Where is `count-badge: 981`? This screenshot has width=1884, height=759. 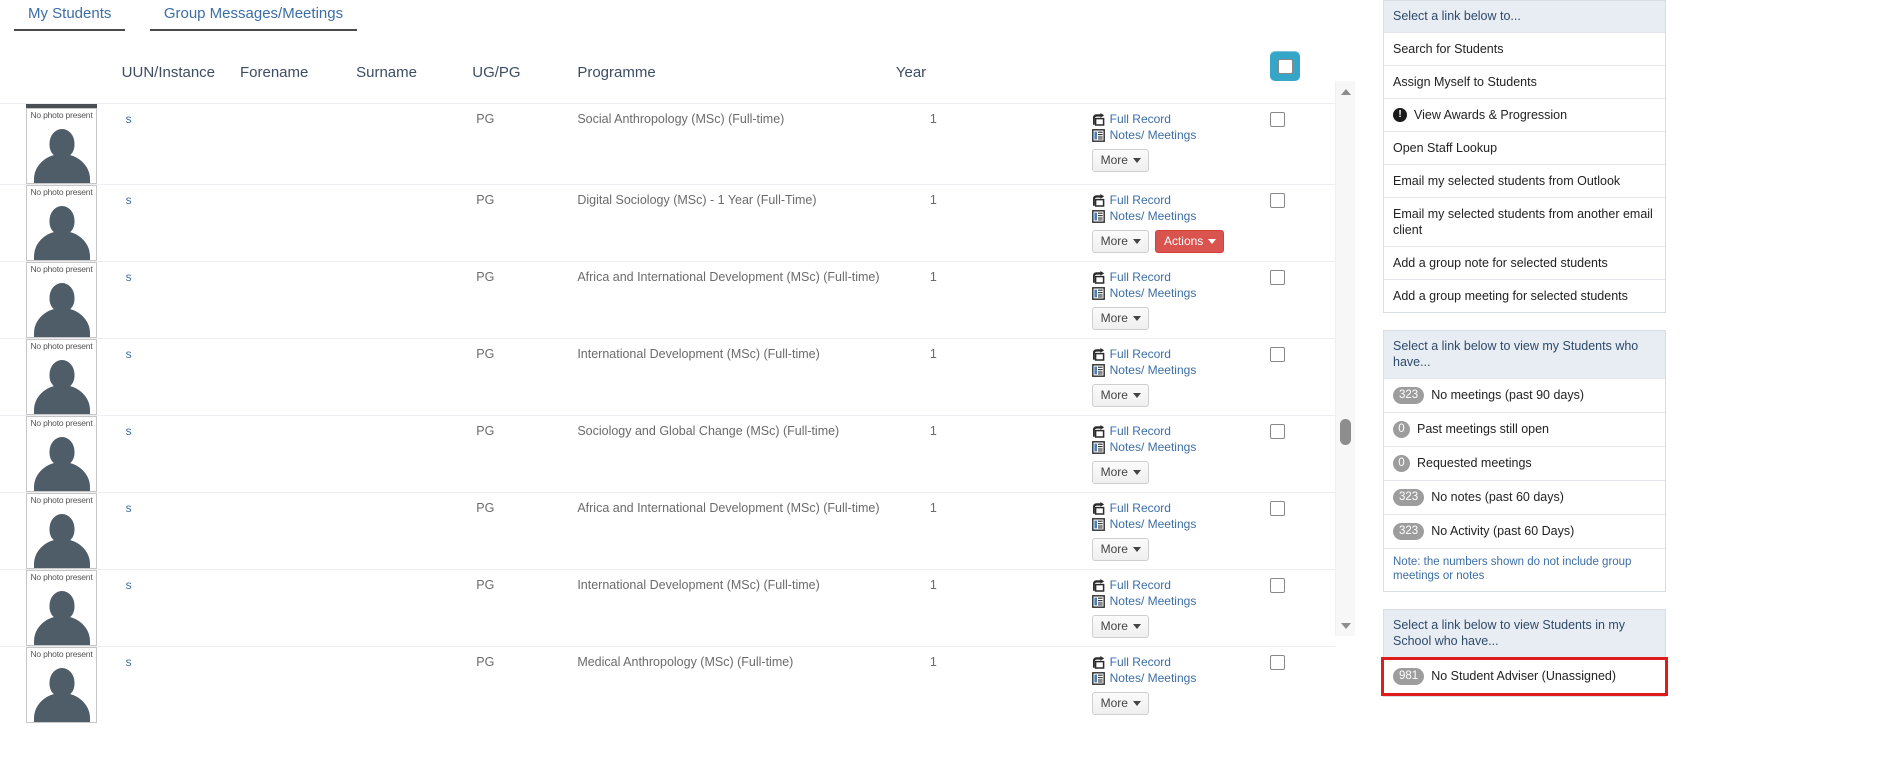 count-badge: 981 is located at coordinates (1409, 676).